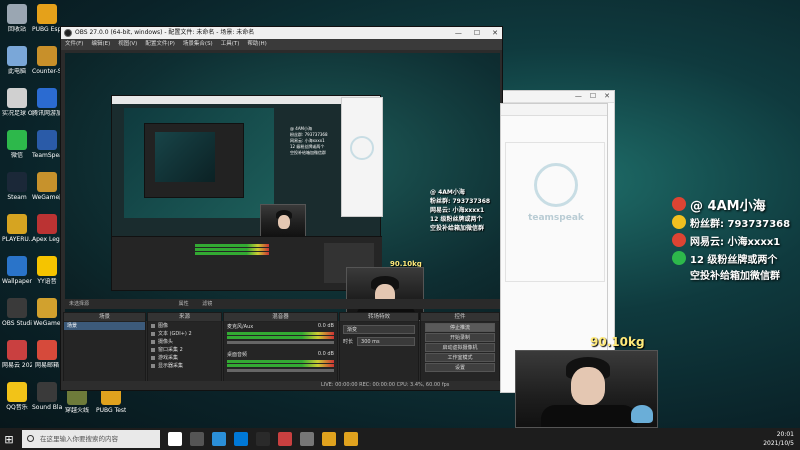 The height and width of the screenshot is (450, 800). What do you see at coordinates (9, 439) in the screenshot?
I see `windows-start-icon: ⊞` at bounding box center [9, 439].